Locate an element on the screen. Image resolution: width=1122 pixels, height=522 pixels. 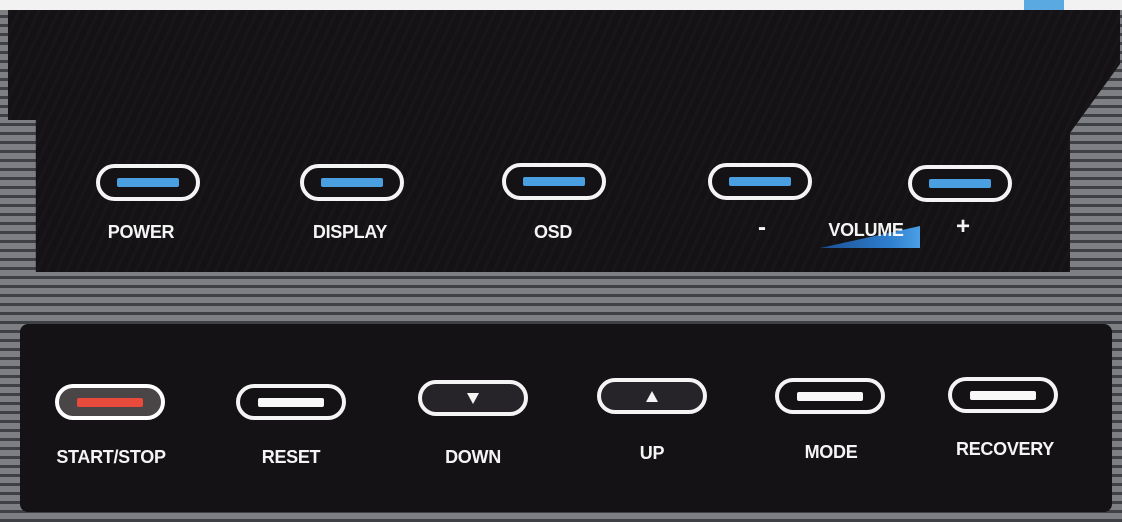
mode-indicator is located at coordinates (830, 396).